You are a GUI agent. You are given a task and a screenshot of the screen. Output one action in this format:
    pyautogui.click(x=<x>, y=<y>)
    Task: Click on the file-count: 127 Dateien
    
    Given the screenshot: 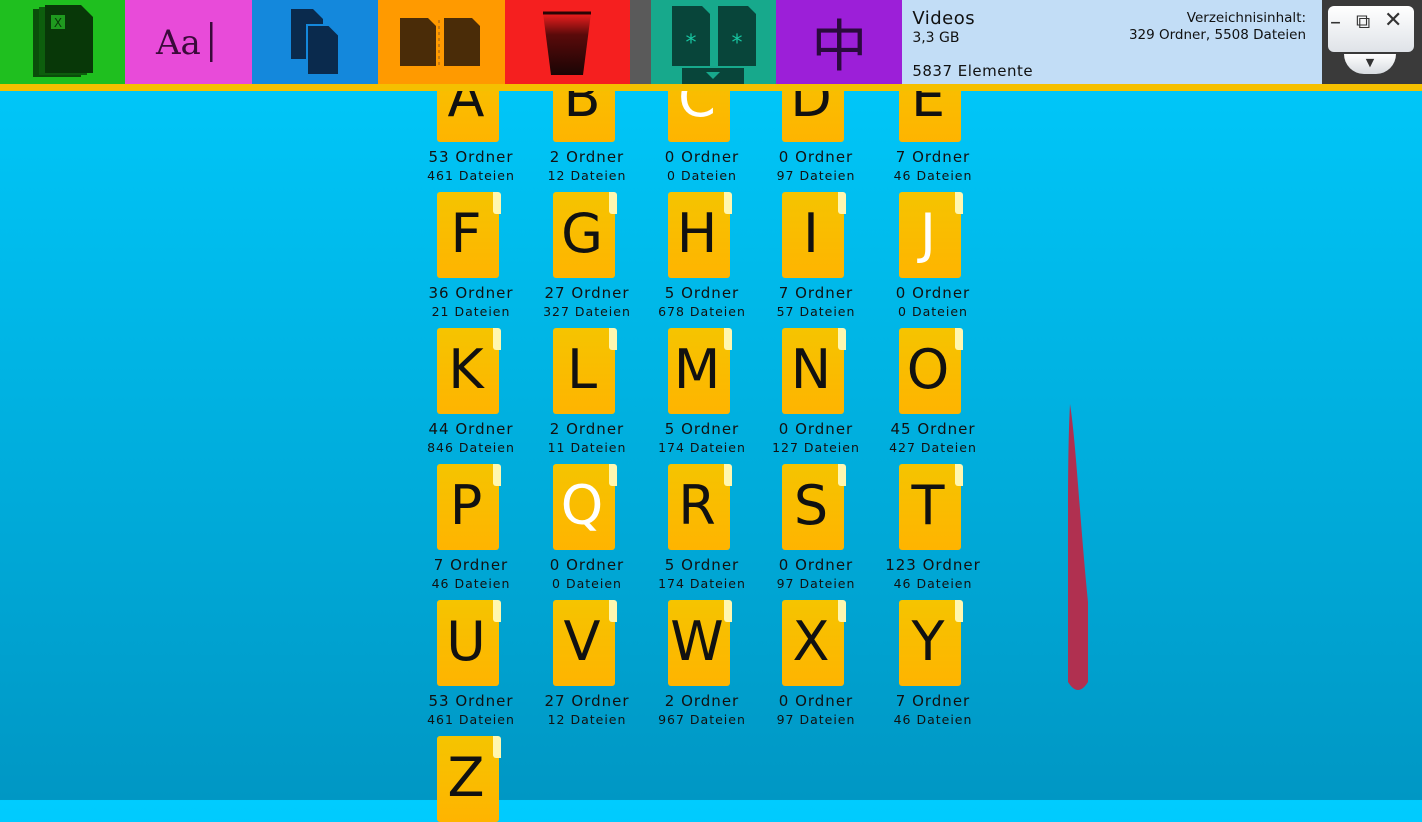 What is the action you would take?
    pyautogui.click(x=816, y=447)
    